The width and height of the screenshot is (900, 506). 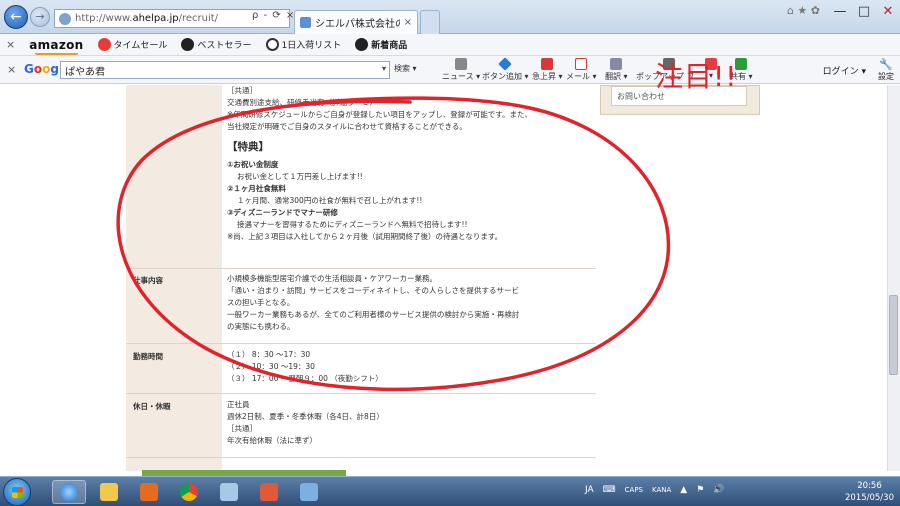 I want to click on vertical-scrollbar, so click(x=893, y=278).